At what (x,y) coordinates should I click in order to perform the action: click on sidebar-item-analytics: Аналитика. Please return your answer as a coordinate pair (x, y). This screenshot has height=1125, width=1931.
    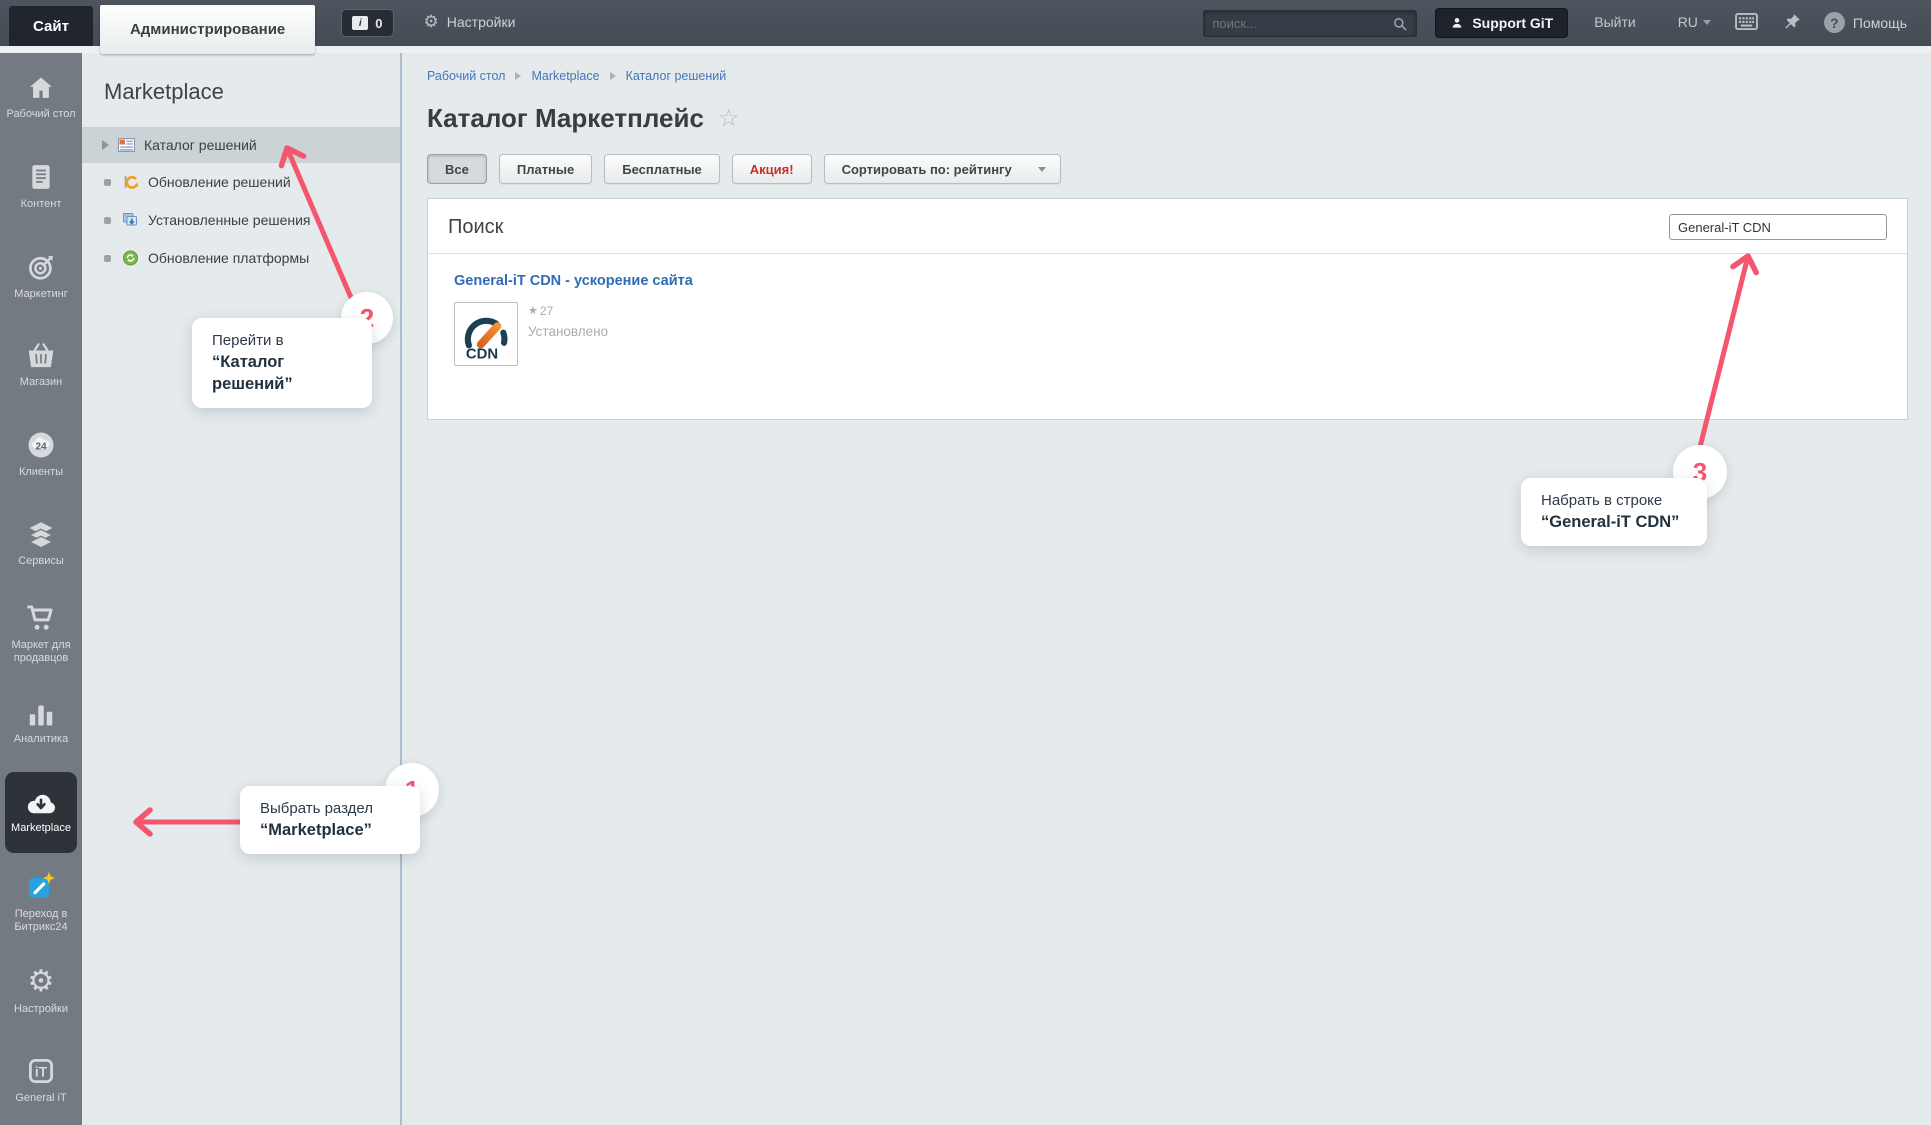
    Looking at the image, I should click on (41, 722).